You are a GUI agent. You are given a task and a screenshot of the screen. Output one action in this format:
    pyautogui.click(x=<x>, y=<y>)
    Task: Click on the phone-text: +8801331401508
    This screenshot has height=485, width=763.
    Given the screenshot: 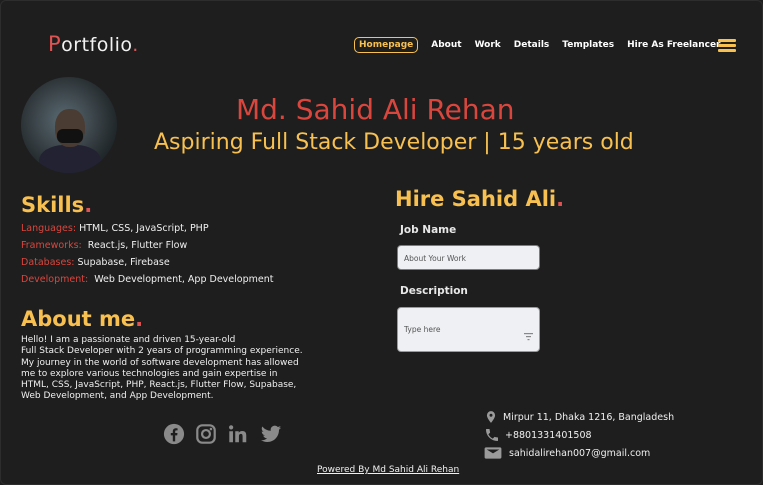 What is the action you would take?
    pyautogui.click(x=548, y=435)
    